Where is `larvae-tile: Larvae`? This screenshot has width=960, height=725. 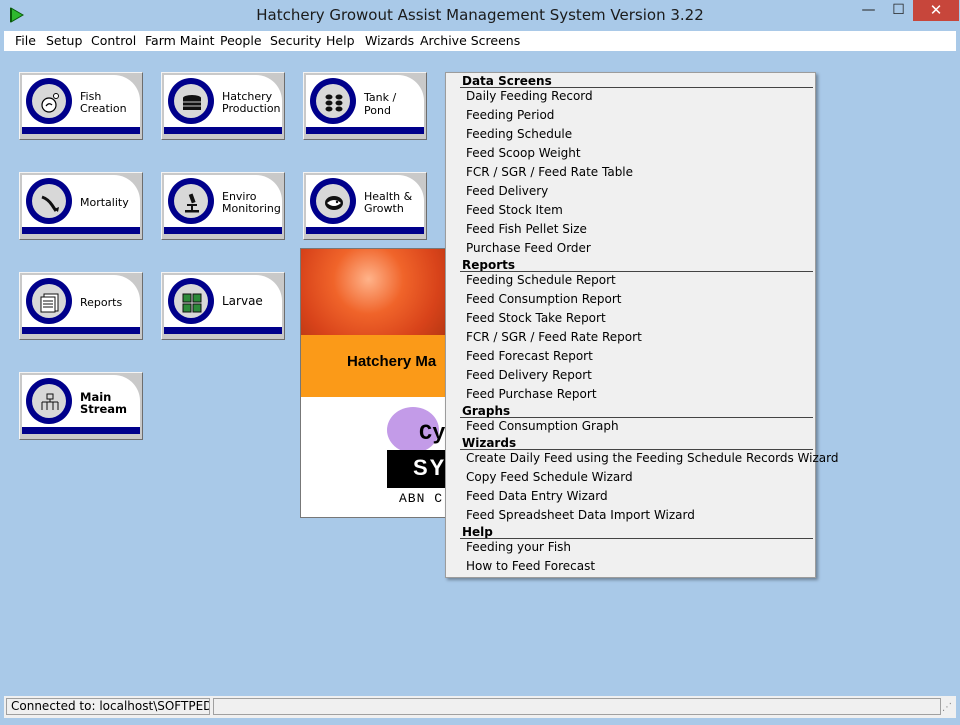 larvae-tile: Larvae is located at coordinates (223, 306).